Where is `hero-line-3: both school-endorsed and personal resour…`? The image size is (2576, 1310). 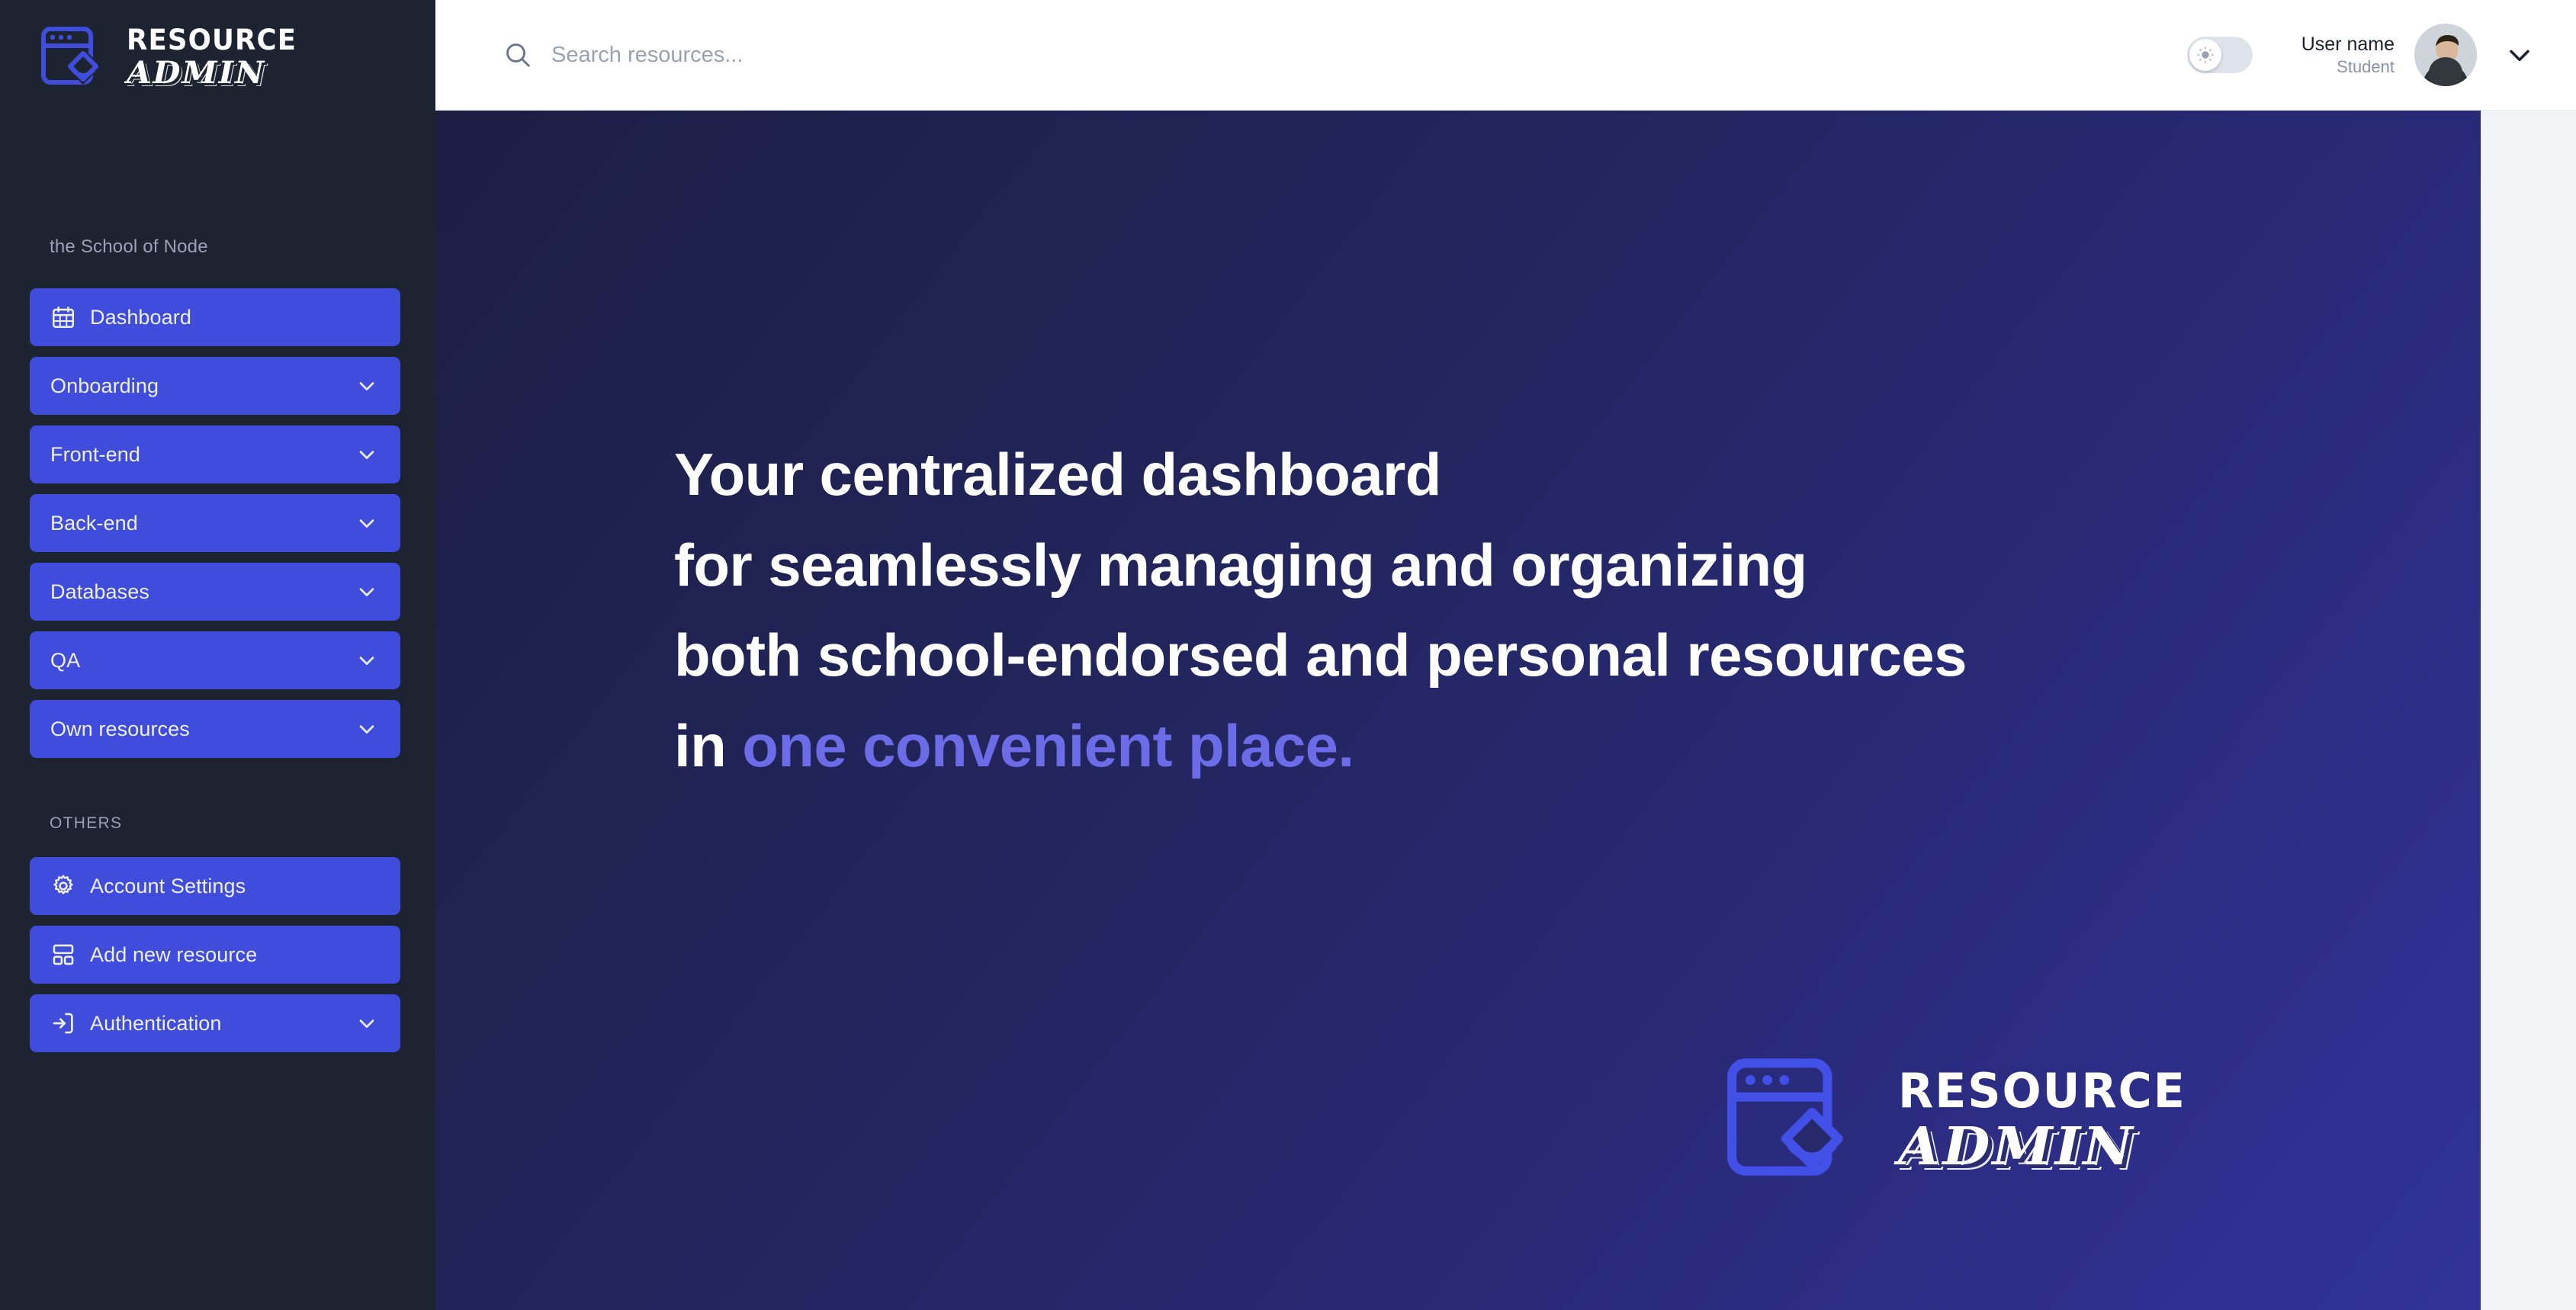
hero-line-3: both school-endorsed and personal resour… is located at coordinates (1320, 655).